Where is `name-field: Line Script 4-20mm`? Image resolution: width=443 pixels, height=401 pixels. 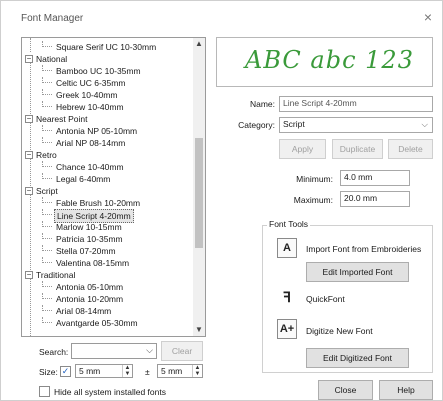 name-field: Line Script 4-20mm is located at coordinates (356, 104).